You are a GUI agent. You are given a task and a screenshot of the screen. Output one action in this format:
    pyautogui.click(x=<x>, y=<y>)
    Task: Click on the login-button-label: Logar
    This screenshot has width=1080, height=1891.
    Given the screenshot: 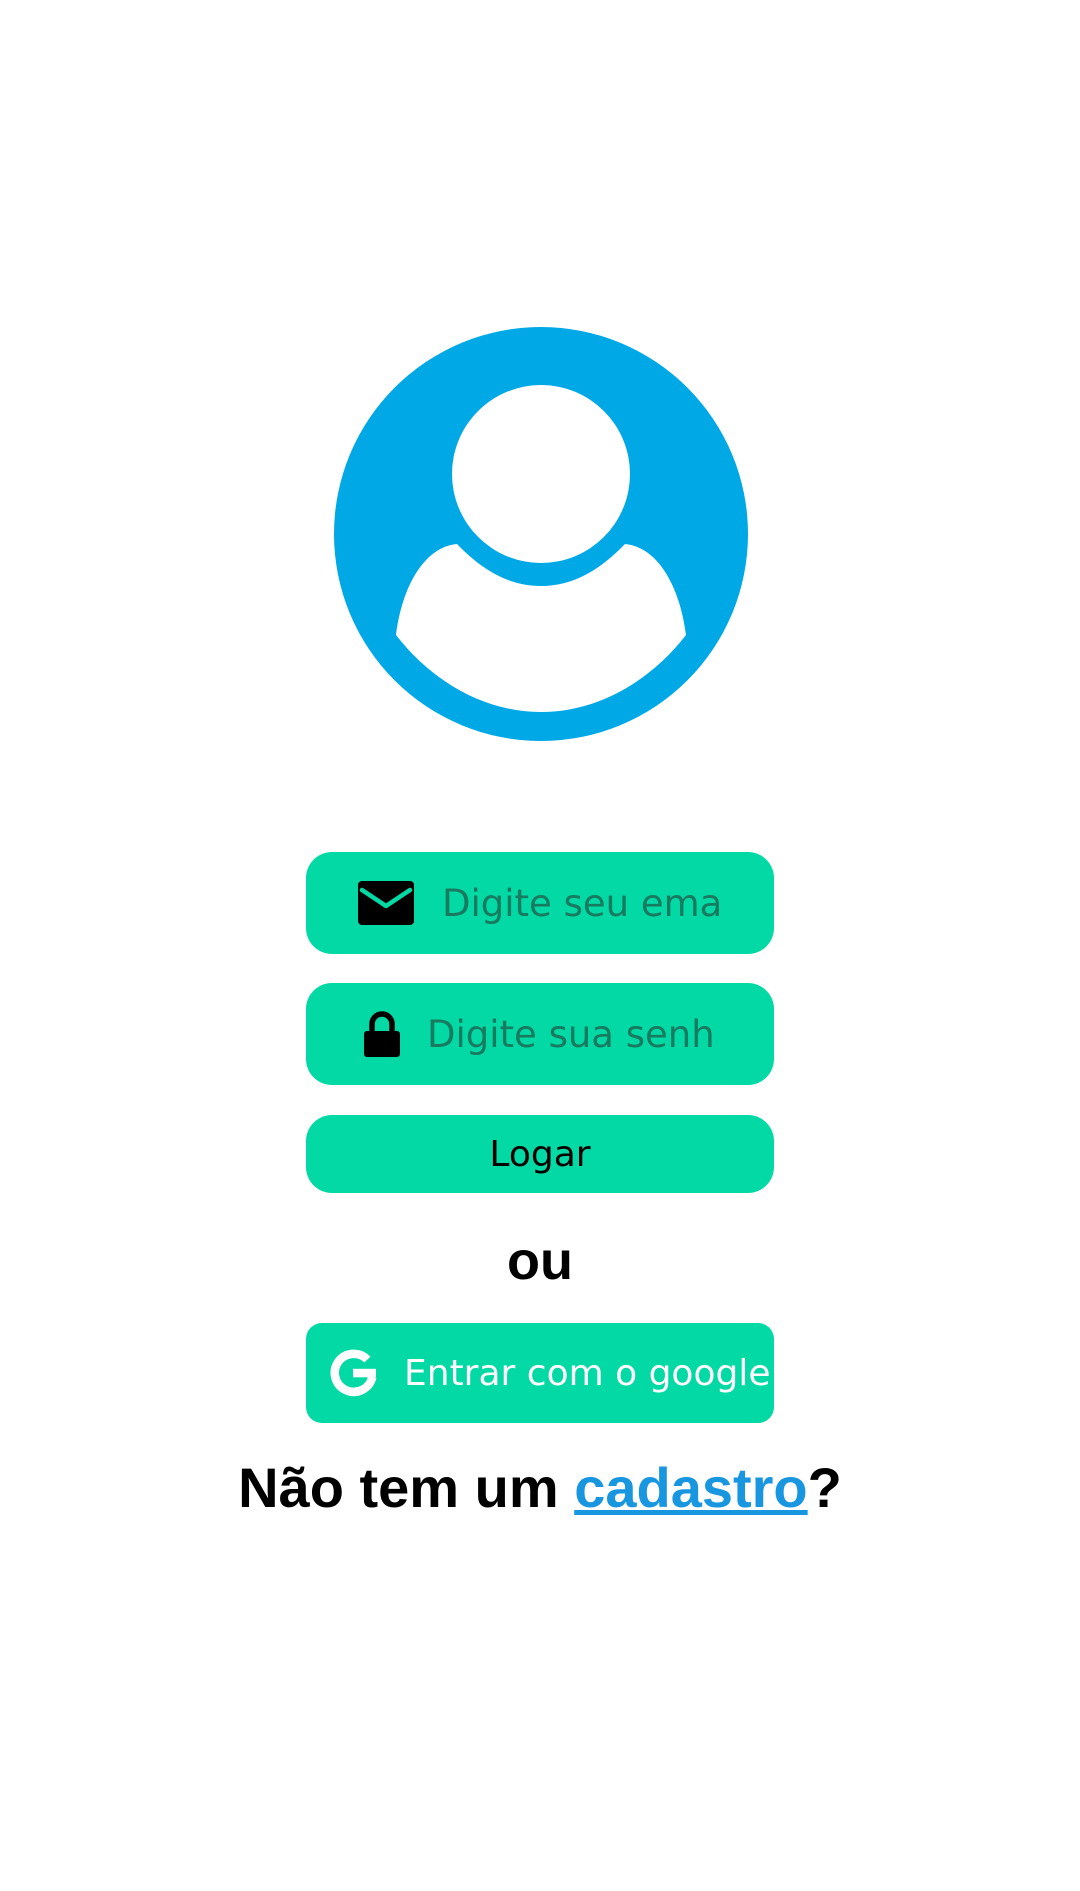 What is the action you would take?
    pyautogui.click(x=540, y=1154)
    